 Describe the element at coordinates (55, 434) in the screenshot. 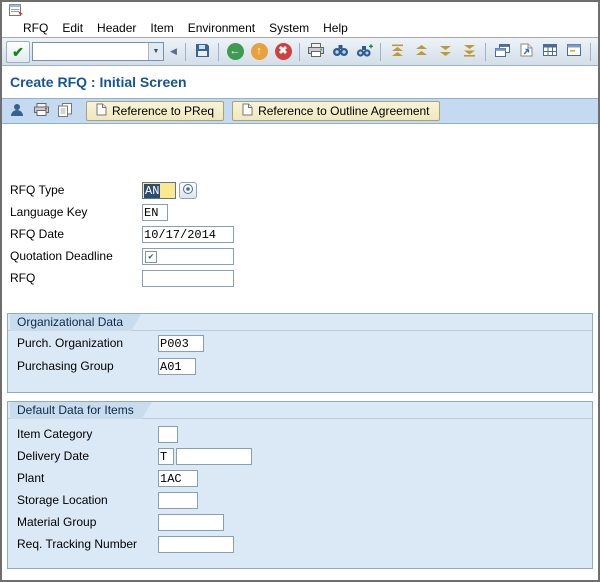

I see `item-category-label: Item Category` at that location.